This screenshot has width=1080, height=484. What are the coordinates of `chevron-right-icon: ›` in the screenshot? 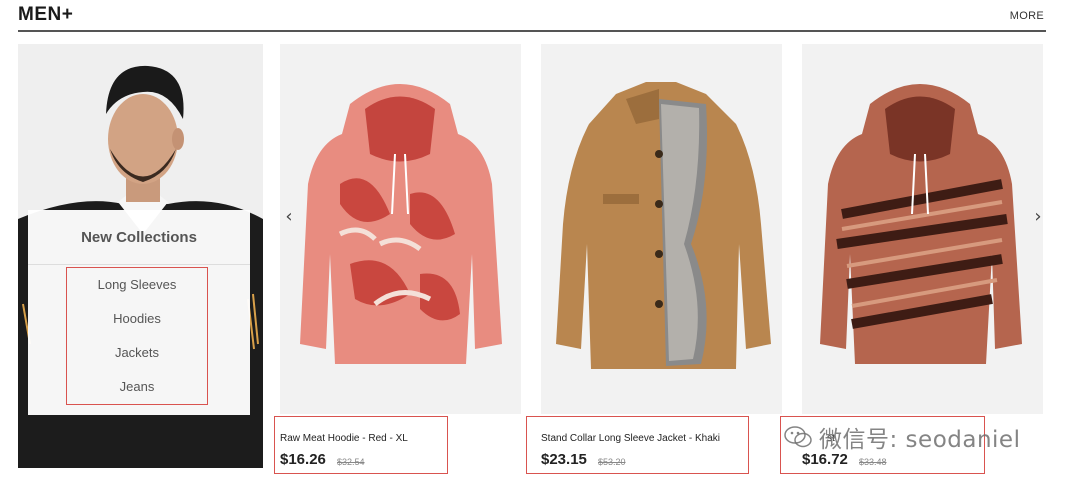 It's located at (1038, 217).